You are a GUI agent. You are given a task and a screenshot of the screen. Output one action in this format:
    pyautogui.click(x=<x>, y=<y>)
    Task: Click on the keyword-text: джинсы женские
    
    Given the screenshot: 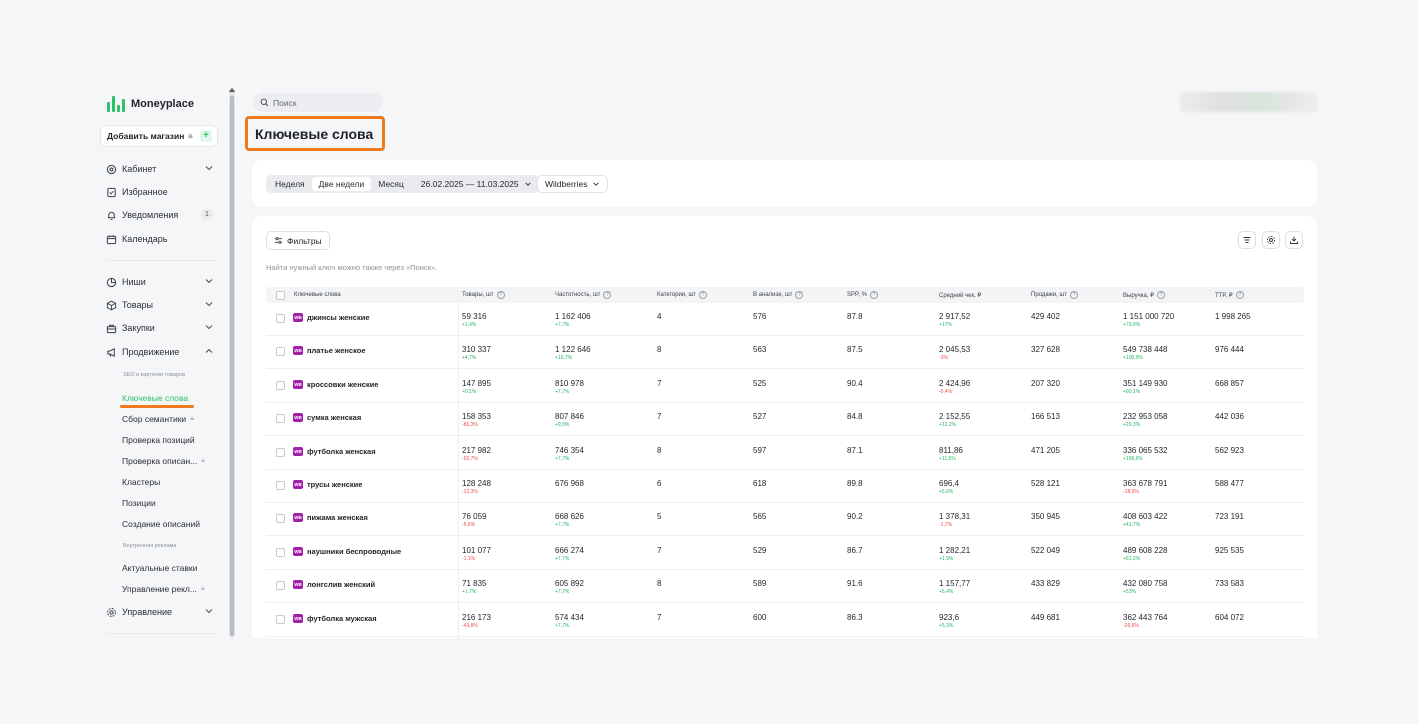 What is the action you would take?
    pyautogui.click(x=338, y=317)
    